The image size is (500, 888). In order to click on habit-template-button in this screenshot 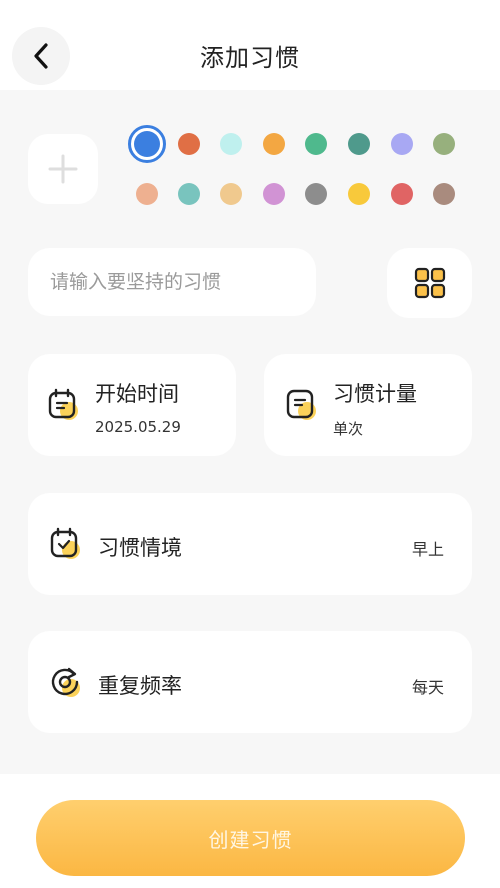, I will do `click(429, 283)`.